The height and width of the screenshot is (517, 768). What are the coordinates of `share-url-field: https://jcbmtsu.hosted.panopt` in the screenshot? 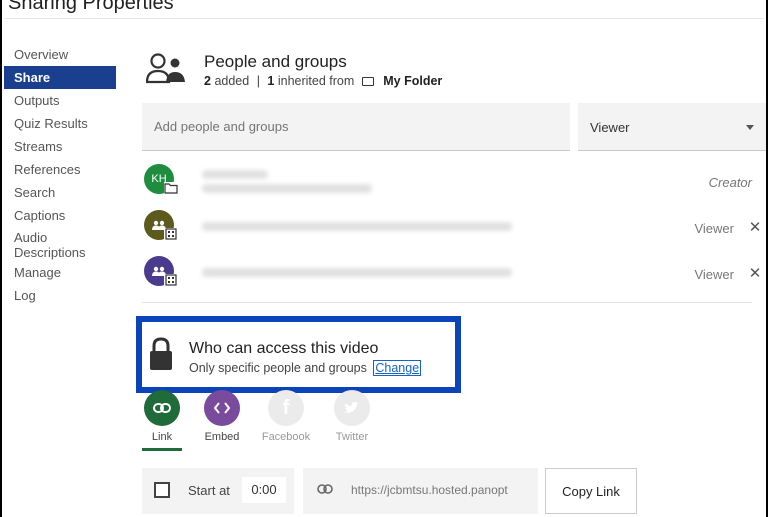 It's located at (420, 491).